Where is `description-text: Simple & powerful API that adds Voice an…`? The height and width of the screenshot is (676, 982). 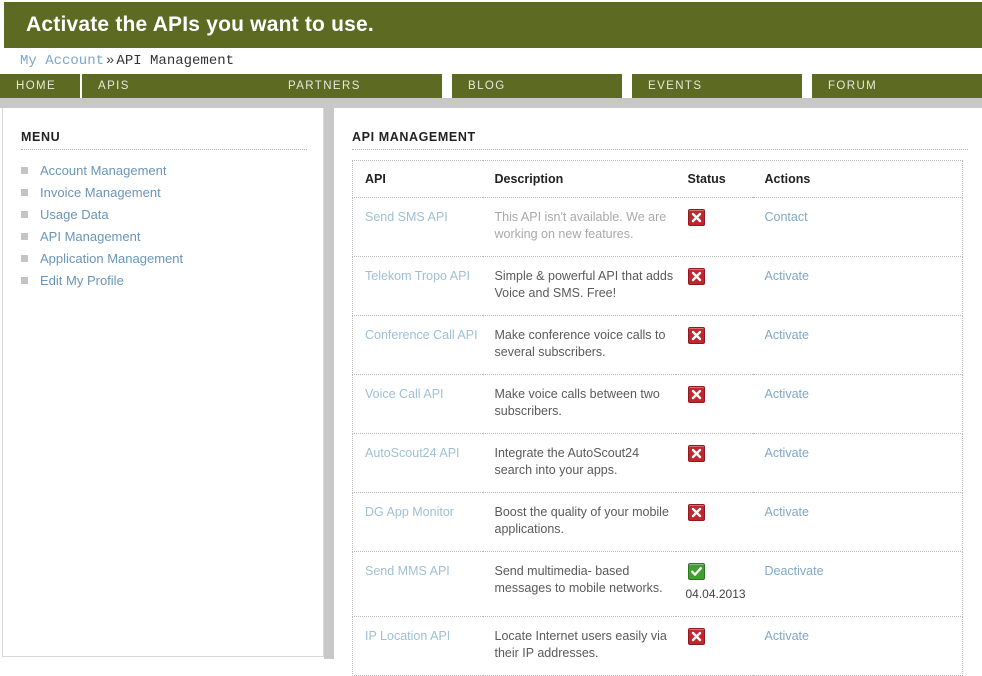 description-text: Simple & powerful API that adds Voice an… is located at coordinates (584, 284).